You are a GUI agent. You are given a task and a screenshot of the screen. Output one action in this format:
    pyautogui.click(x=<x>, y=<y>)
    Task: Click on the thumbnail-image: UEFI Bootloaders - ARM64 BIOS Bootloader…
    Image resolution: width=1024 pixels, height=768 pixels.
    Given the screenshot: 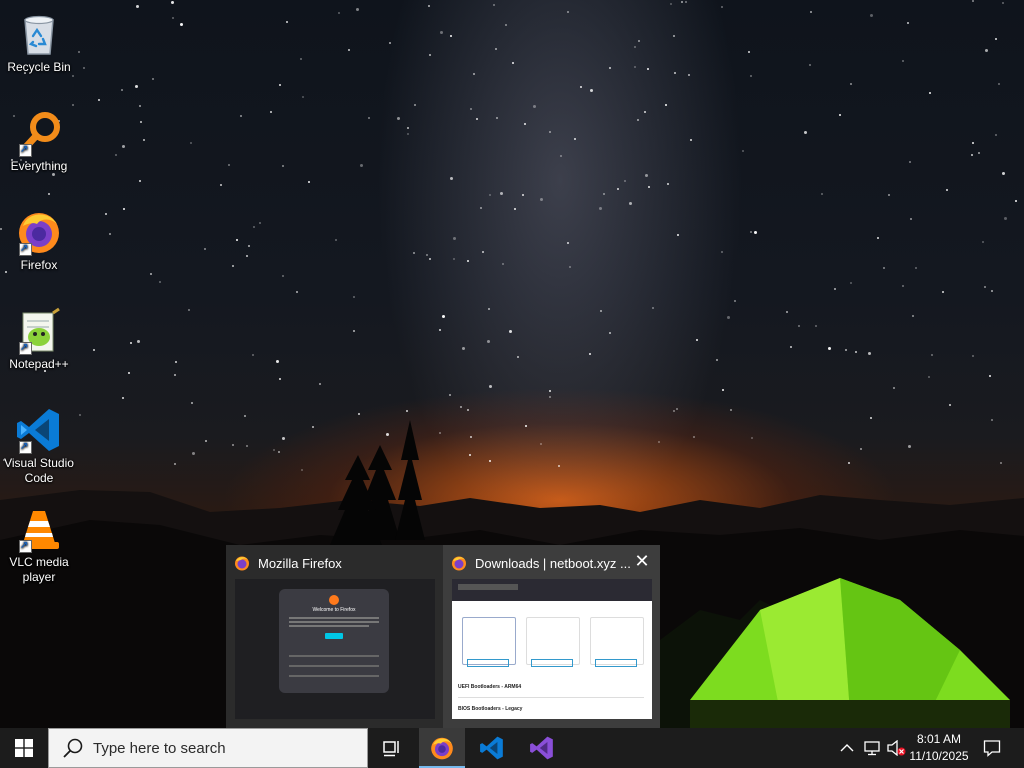 What is the action you would take?
    pyautogui.click(x=552, y=649)
    